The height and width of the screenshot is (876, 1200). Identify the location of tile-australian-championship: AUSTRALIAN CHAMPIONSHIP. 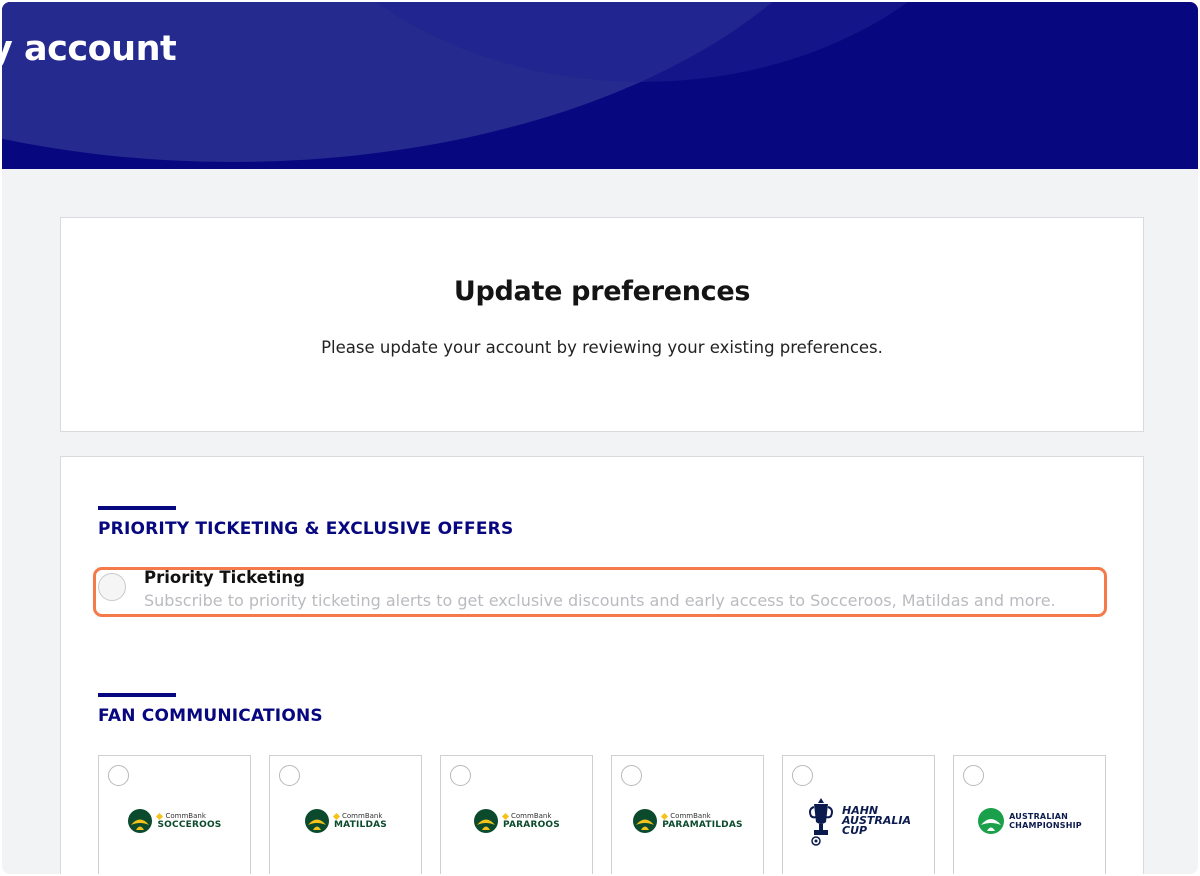
(1029, 814).